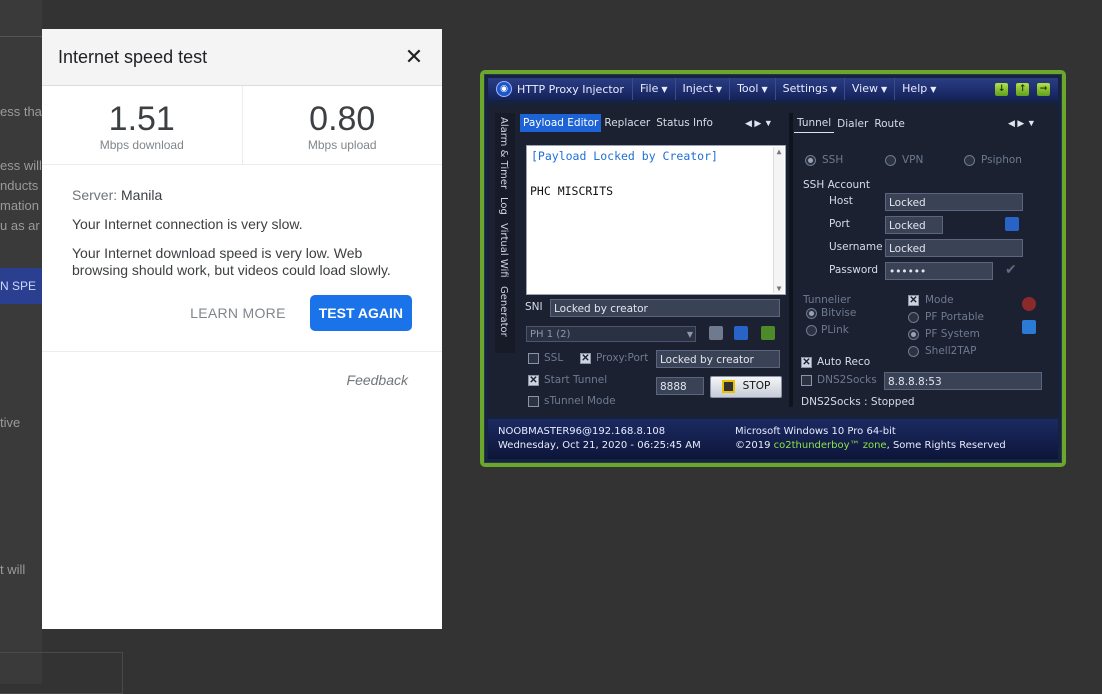  Describe the element at coordinates (533, 401) in the screenshot. I see `stunnel-checkbox` at that location.